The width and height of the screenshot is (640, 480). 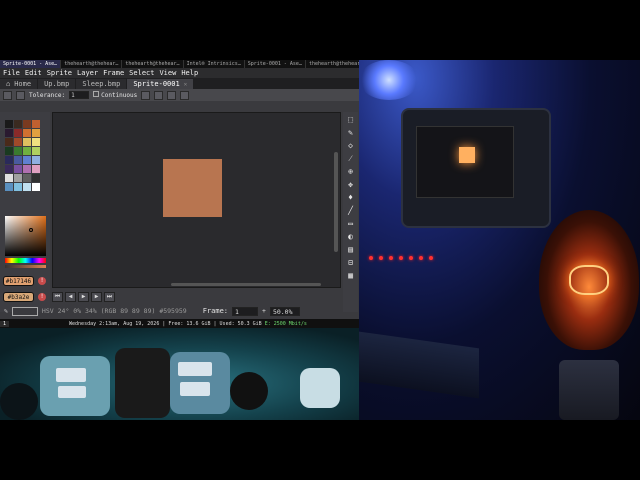 I want to click on tab-sleep-bmp: Sleep.bmp, so click(x=101, y=84).